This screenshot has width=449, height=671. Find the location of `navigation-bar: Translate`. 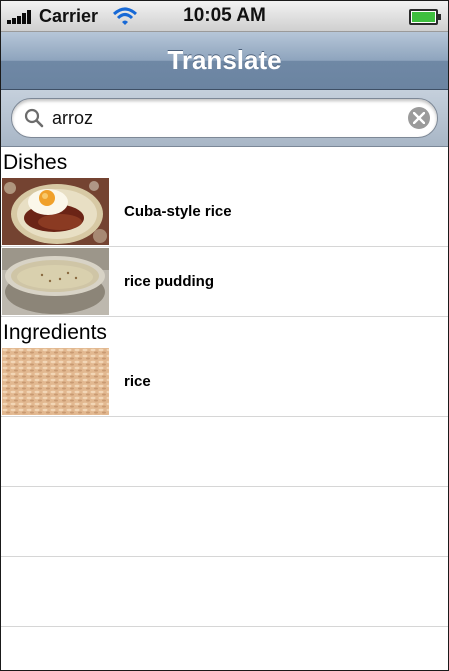

navigation-bar: Translate is located at coordinates (224, 61).